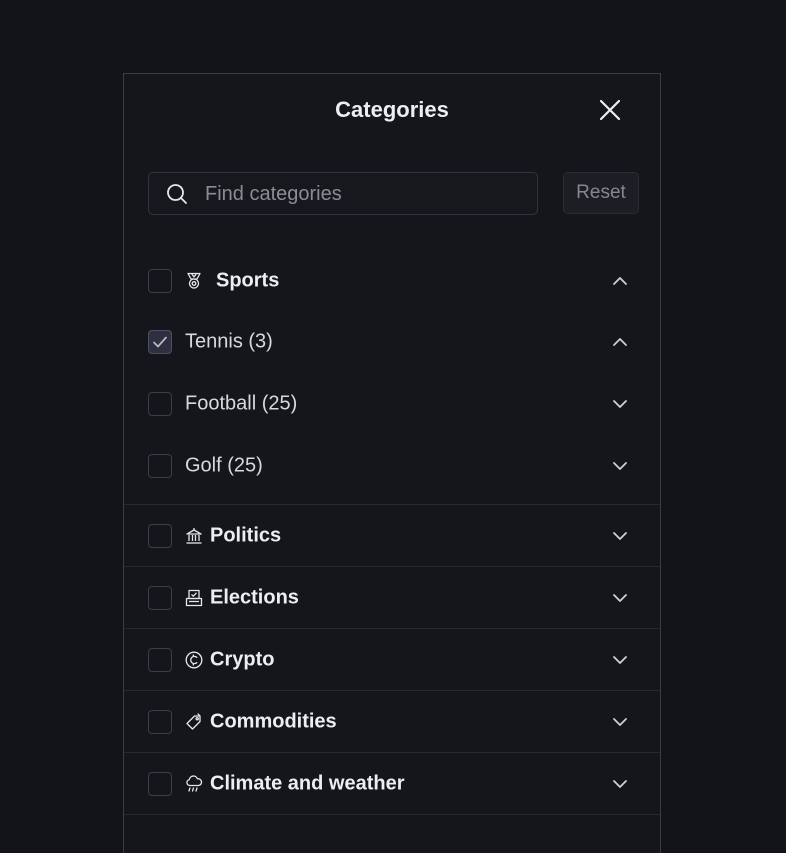 The height and width of the screenshot is (853, 786). Describe the element at coordinates (392, 466) in the screenshot. I see `subcategory-row-golf: Golf (25)` at that location.